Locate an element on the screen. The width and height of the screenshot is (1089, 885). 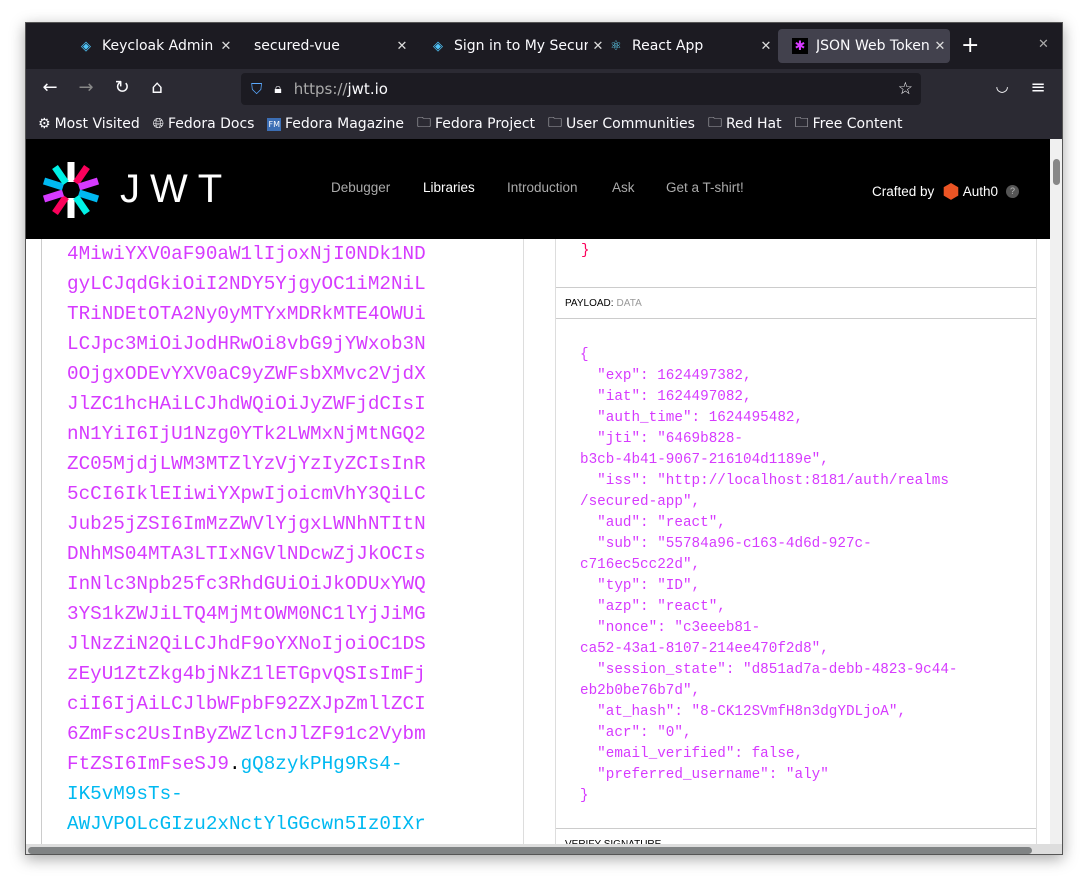
reload-button: ↻ is located at coordinates (122, 87).